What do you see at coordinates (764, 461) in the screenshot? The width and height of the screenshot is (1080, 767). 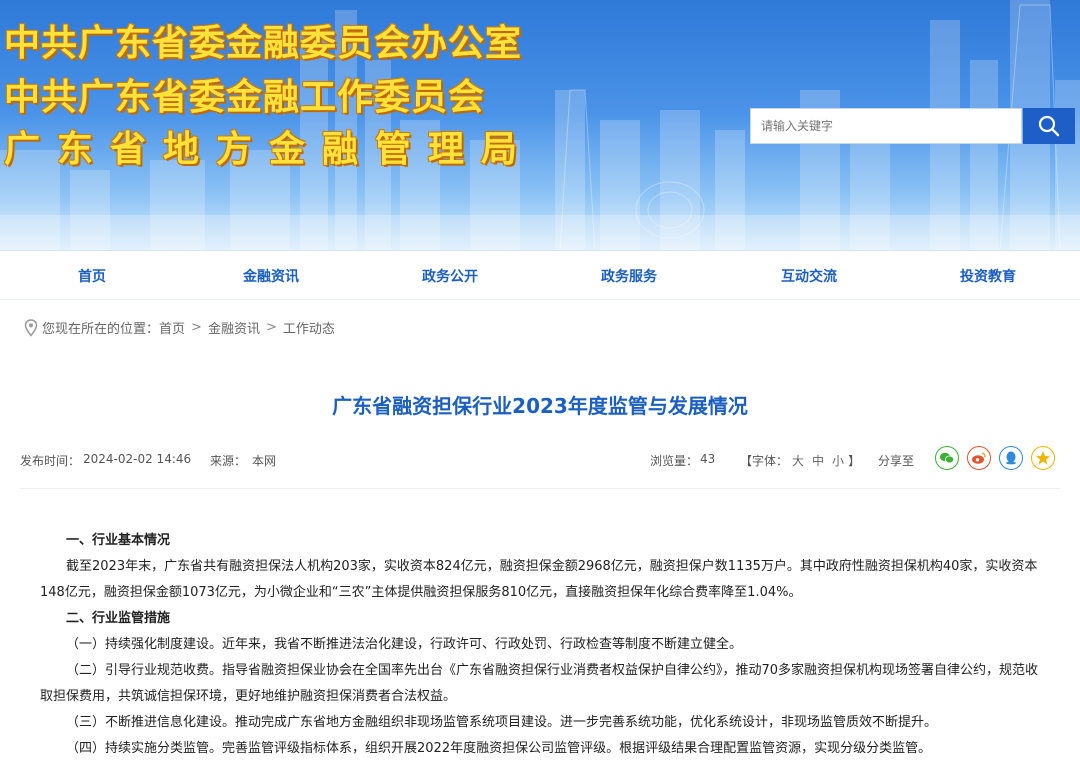 I see `font-label-open: 【字体：` at bounding box center [764, 461].